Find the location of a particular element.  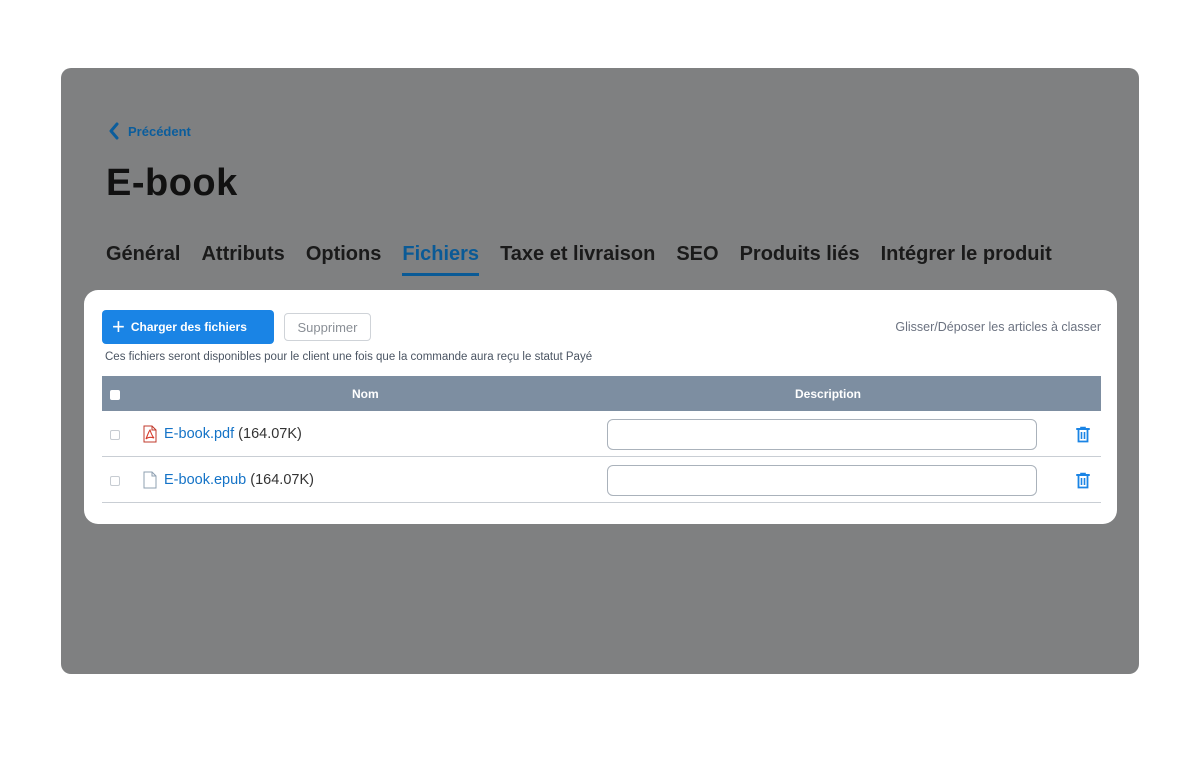

page-title: E-book is located at coordinates (172, 183).